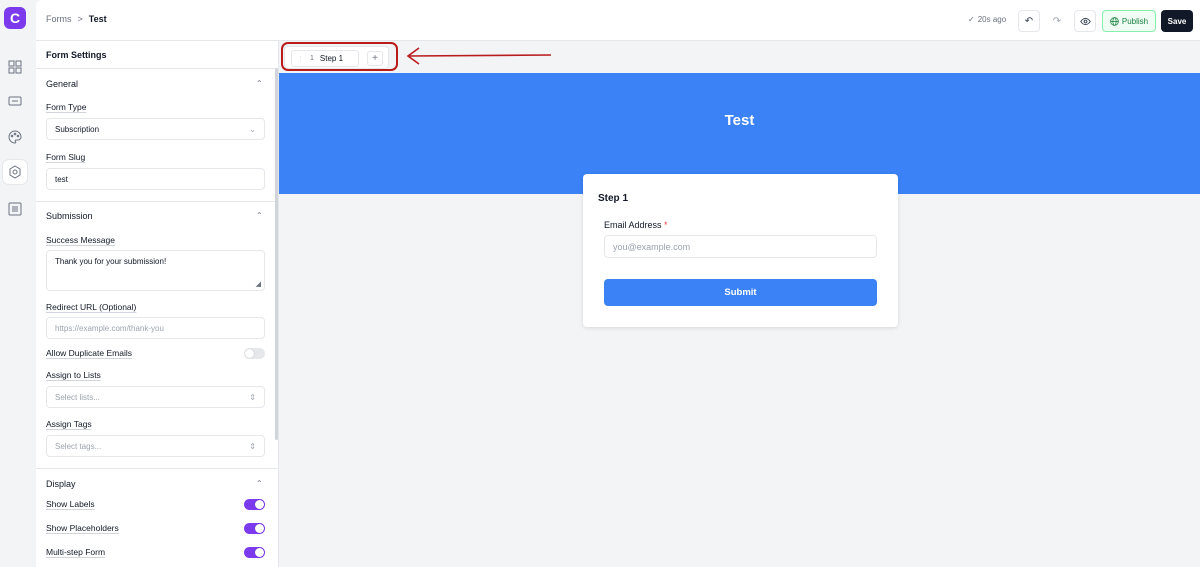 The height and width of the screenshot is (567, 1200). I want to click on assign-lists-select: Select lists... ⇕, so click(155, 397).